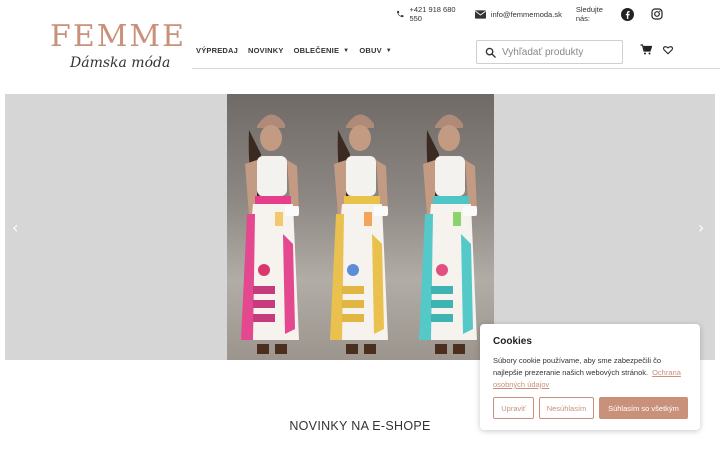  I want to click on nav-item-sale: VÝPREDAJ, so click(217, 50).